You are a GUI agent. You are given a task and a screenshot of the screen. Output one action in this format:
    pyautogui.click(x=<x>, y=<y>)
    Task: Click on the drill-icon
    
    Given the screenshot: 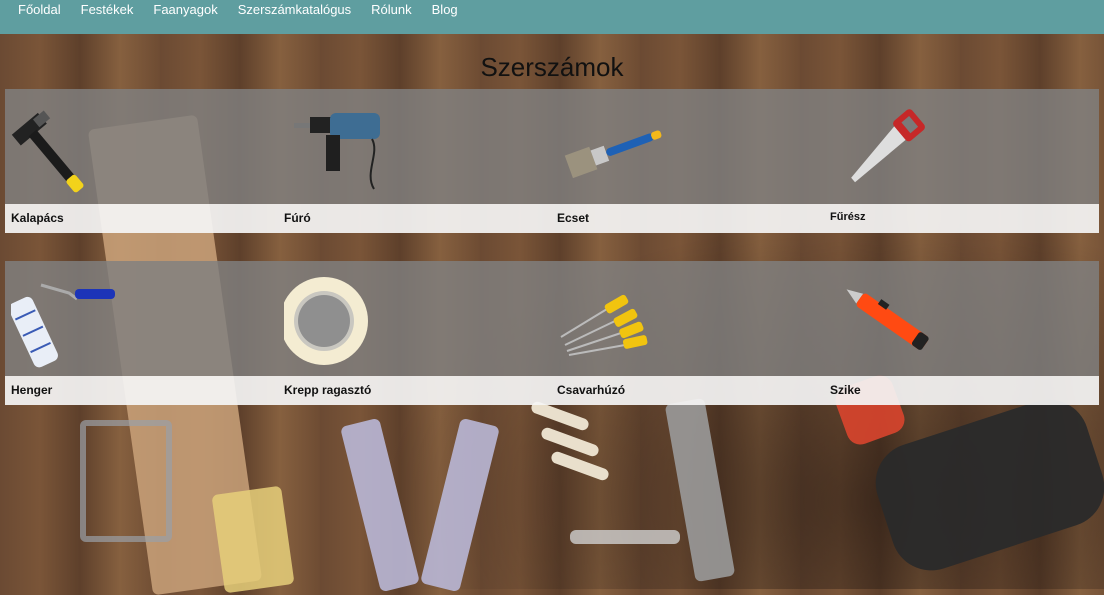 What is the action you would take?
    pyautogui.click(x=337, y=151)
    